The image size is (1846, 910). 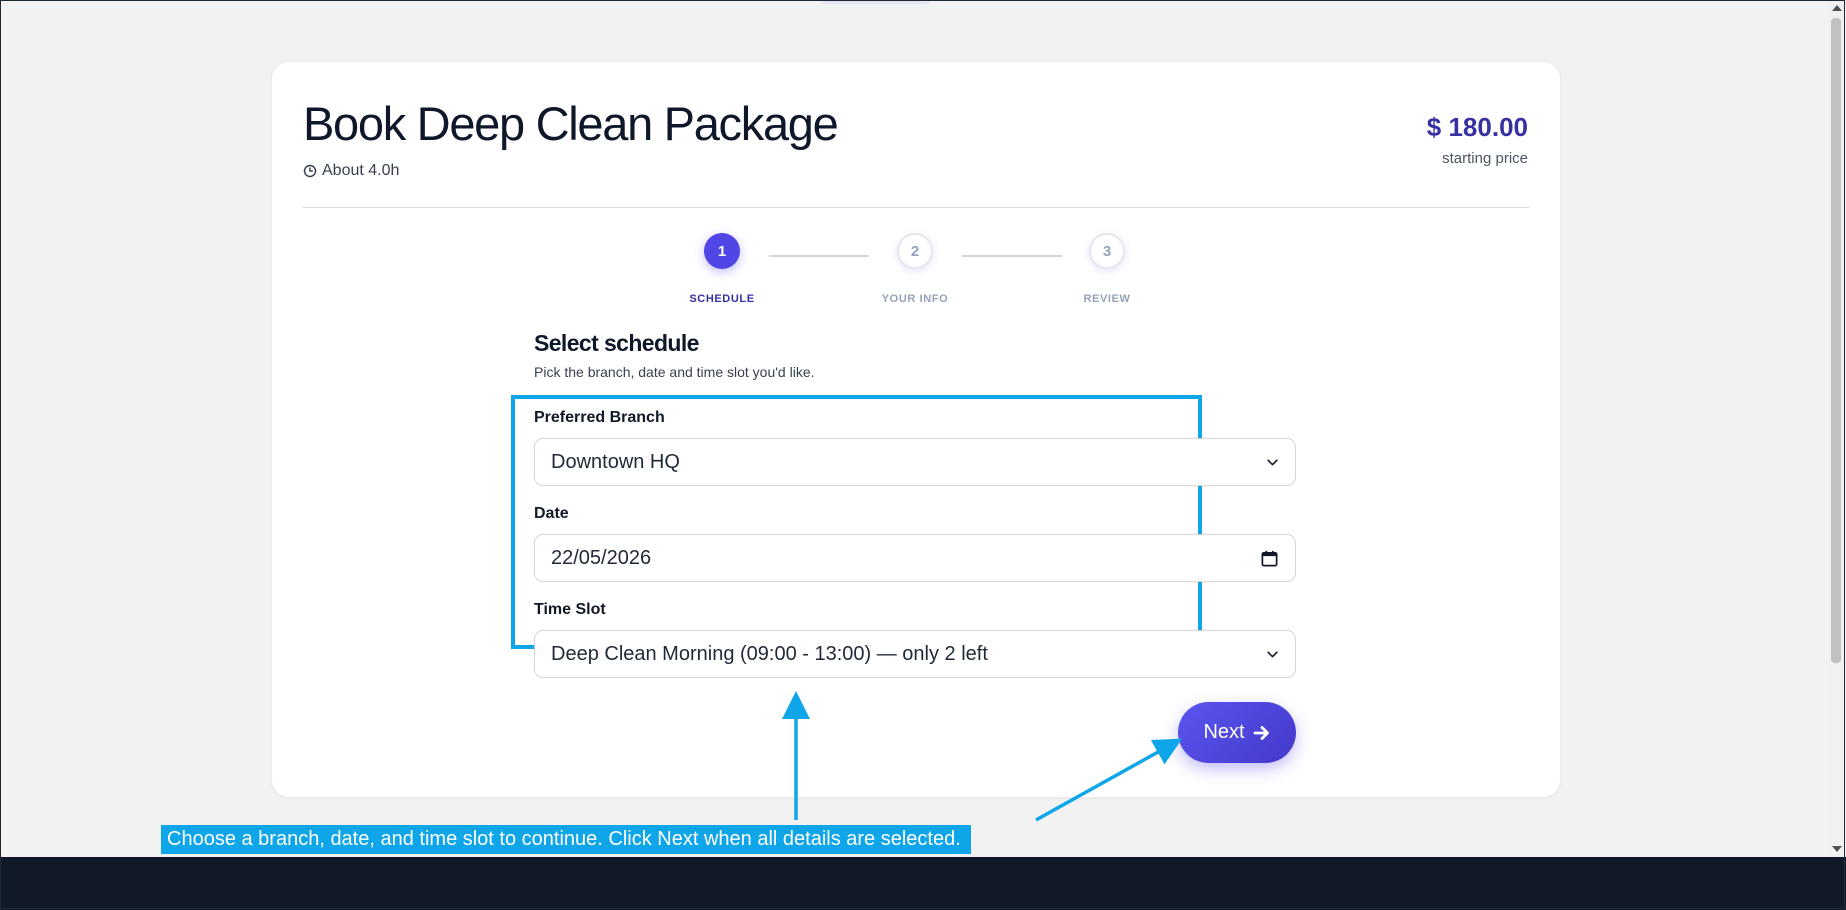 I want to click on vertical-scrollbar, so click(x=1836, y=428).